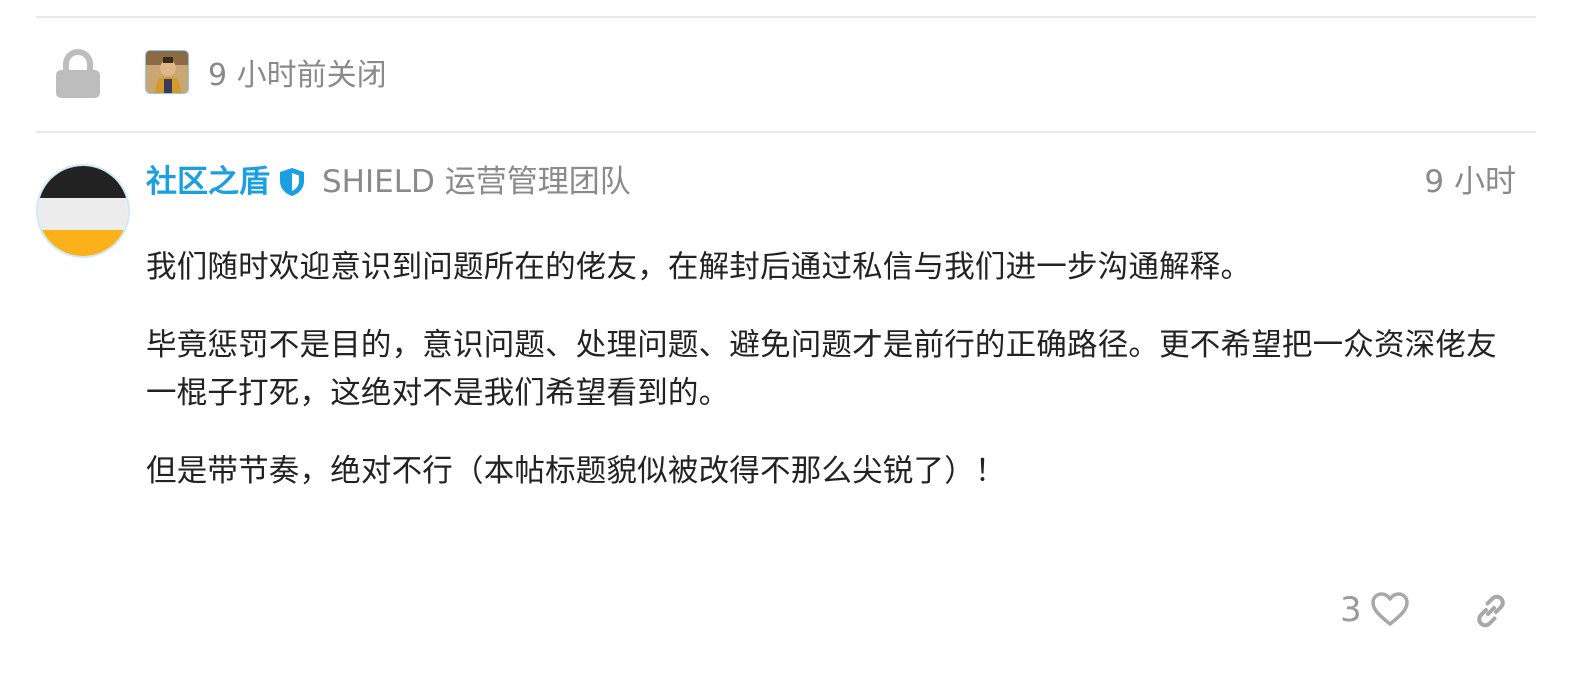 The width and height of the screenshot is (1582, 690). Describe the element at coordinates (292, 182) in the screenshot. I see `shield-icon` at that location.